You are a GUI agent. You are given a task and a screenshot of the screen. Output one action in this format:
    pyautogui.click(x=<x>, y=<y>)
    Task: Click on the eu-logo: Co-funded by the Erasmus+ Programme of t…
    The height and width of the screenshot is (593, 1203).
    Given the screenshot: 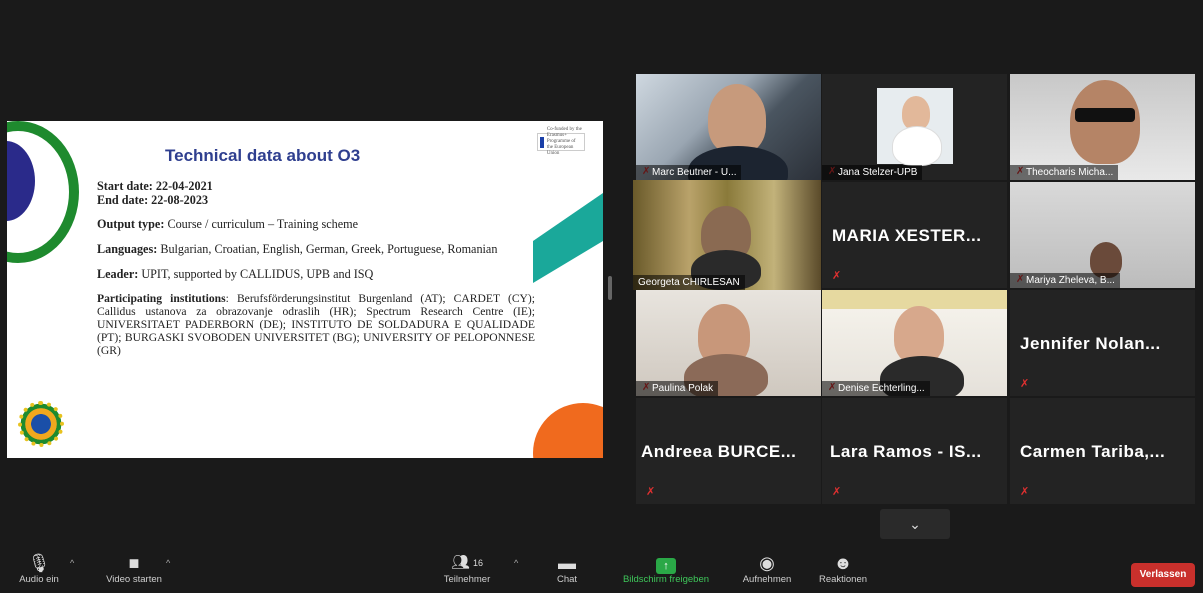 What is the action you would take?
    pyautogui.click(x=561, y=141)
    